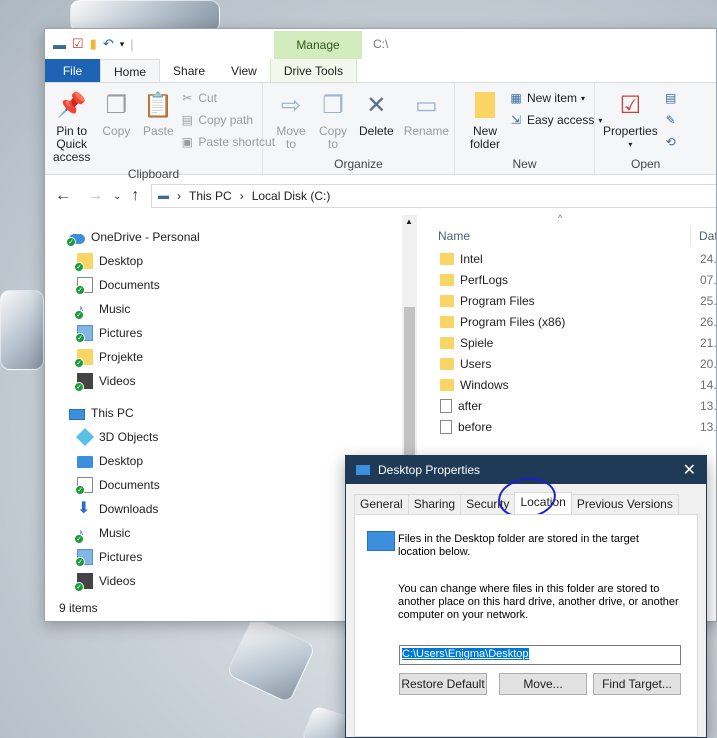 Image resolution: width=717 pixels, height=738 pixels. Describe the element at coordinates (454, 236) in the screenshot. I see `column-name: Name` at that location.